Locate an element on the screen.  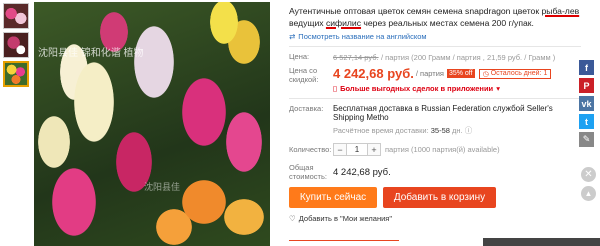
current-price: 4 242,68 руб. is located at coordinates (373, 73).